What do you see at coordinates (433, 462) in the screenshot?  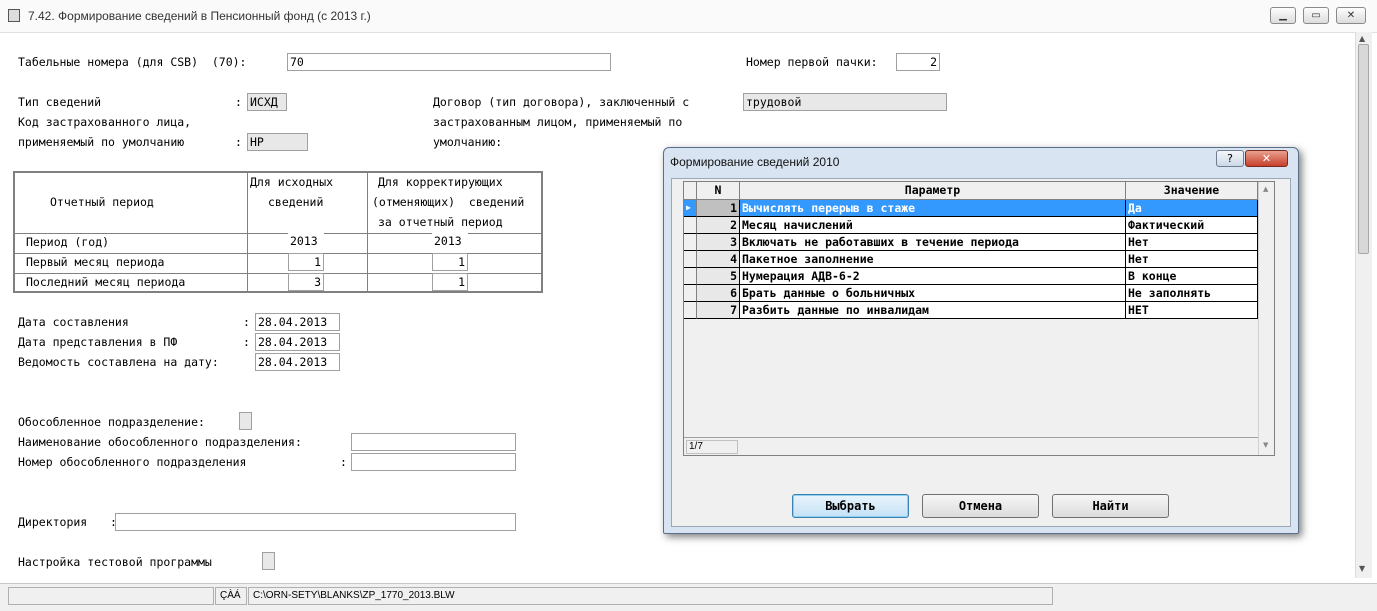 I see `separate-unit-number-input` at bounding box center [433, 462].